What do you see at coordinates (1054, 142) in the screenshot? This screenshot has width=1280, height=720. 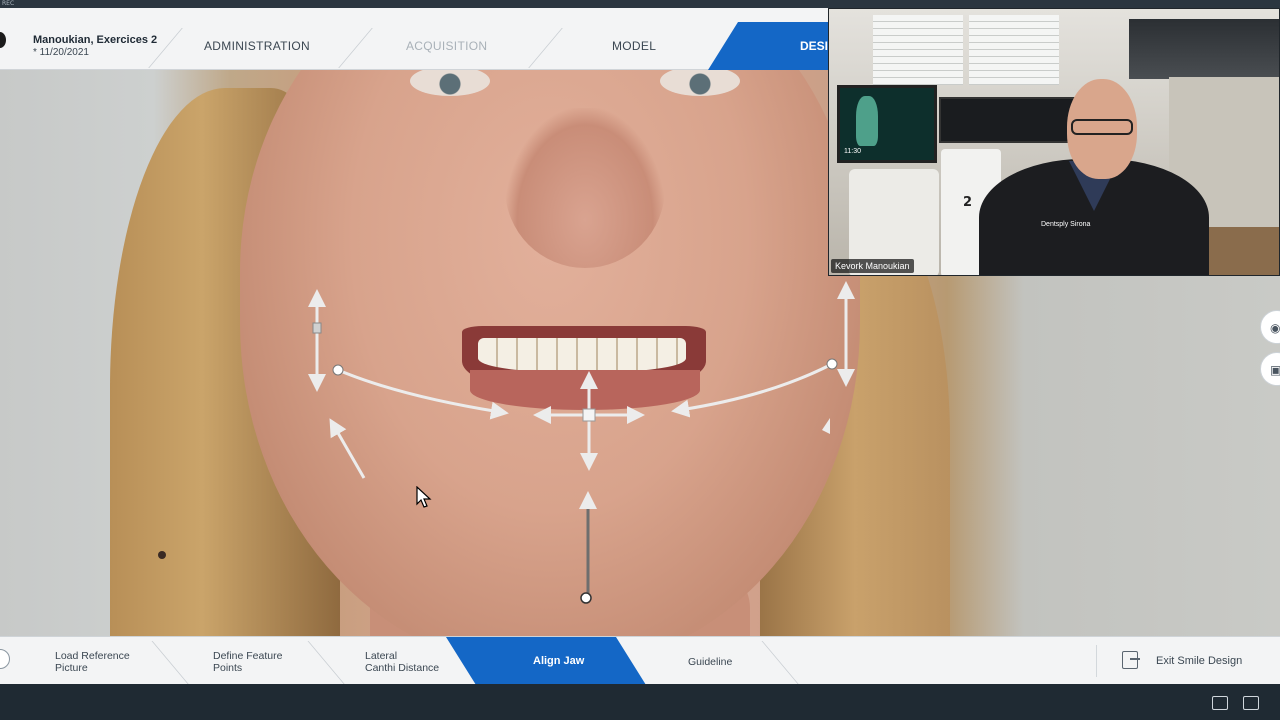 I see `video-call-panel: 11:30 2 Dentsply Sirona Kevork Manoukian` at bounding box center [1054, 142].